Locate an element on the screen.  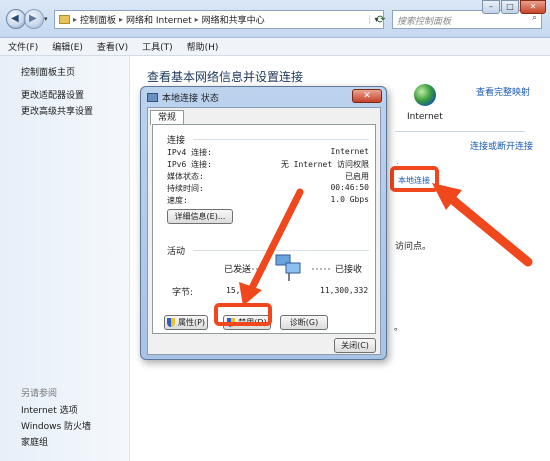
network-icon is located at coordinates (152, 97).